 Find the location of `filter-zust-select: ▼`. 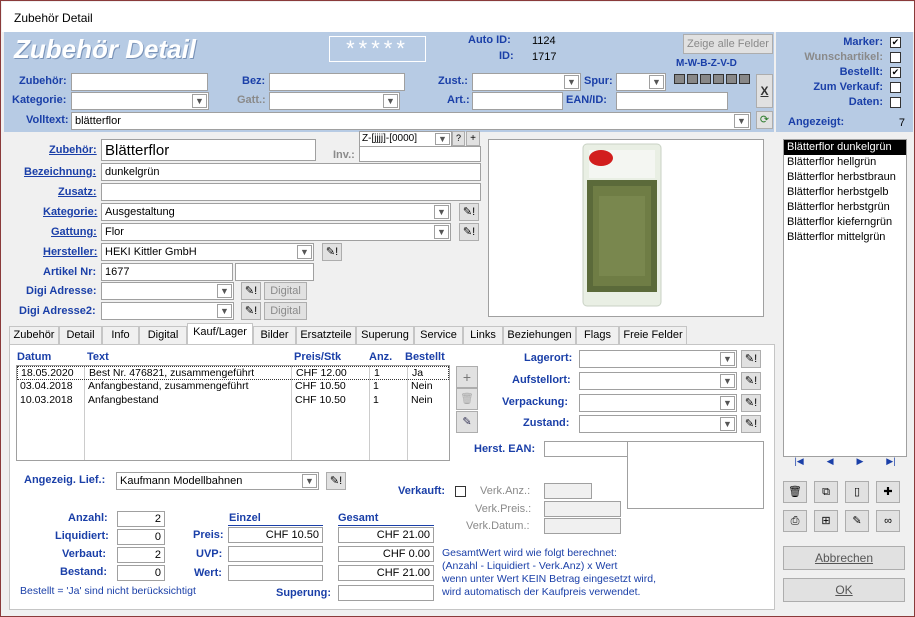

filter-zust-select: ▼ is located at coordinates (526, 82).